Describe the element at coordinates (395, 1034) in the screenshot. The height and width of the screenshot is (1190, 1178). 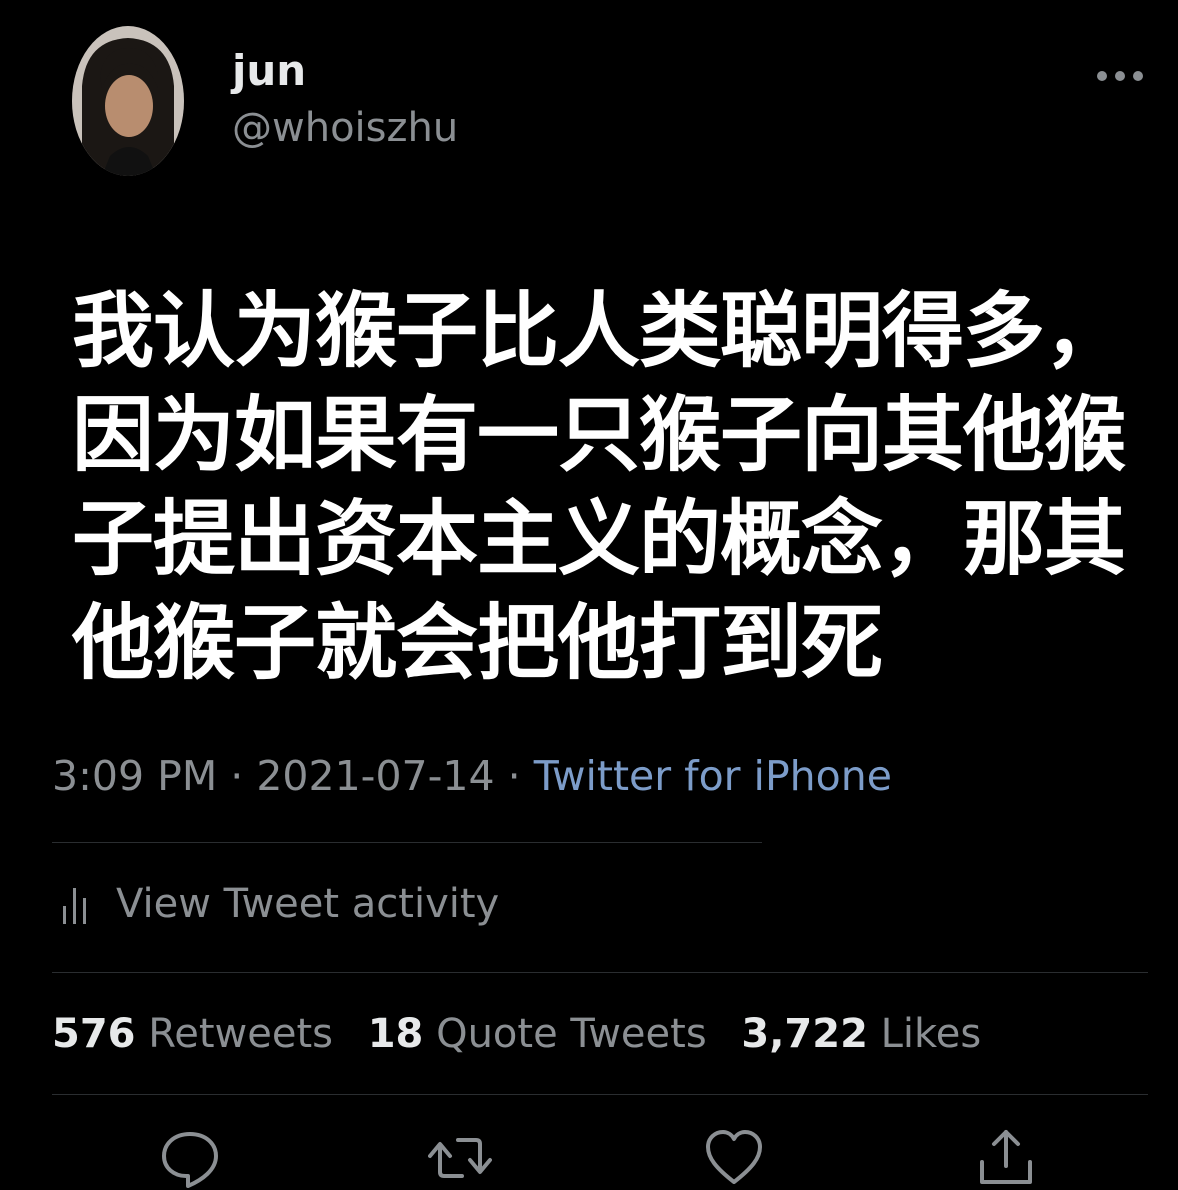
I see `quote-tweets-count: 18` at that location.